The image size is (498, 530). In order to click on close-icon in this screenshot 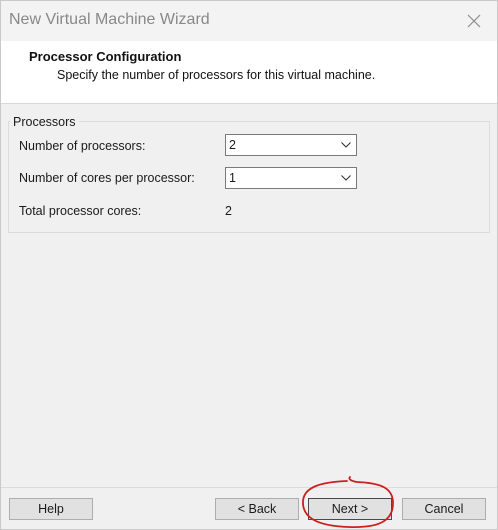, I will do `click(474, 21)`.